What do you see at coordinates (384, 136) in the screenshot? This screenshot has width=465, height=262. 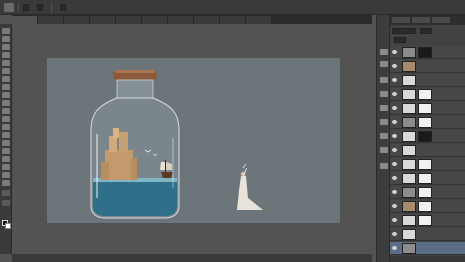 I see `swatches-panel-icon` at bounding box center [384, 136].